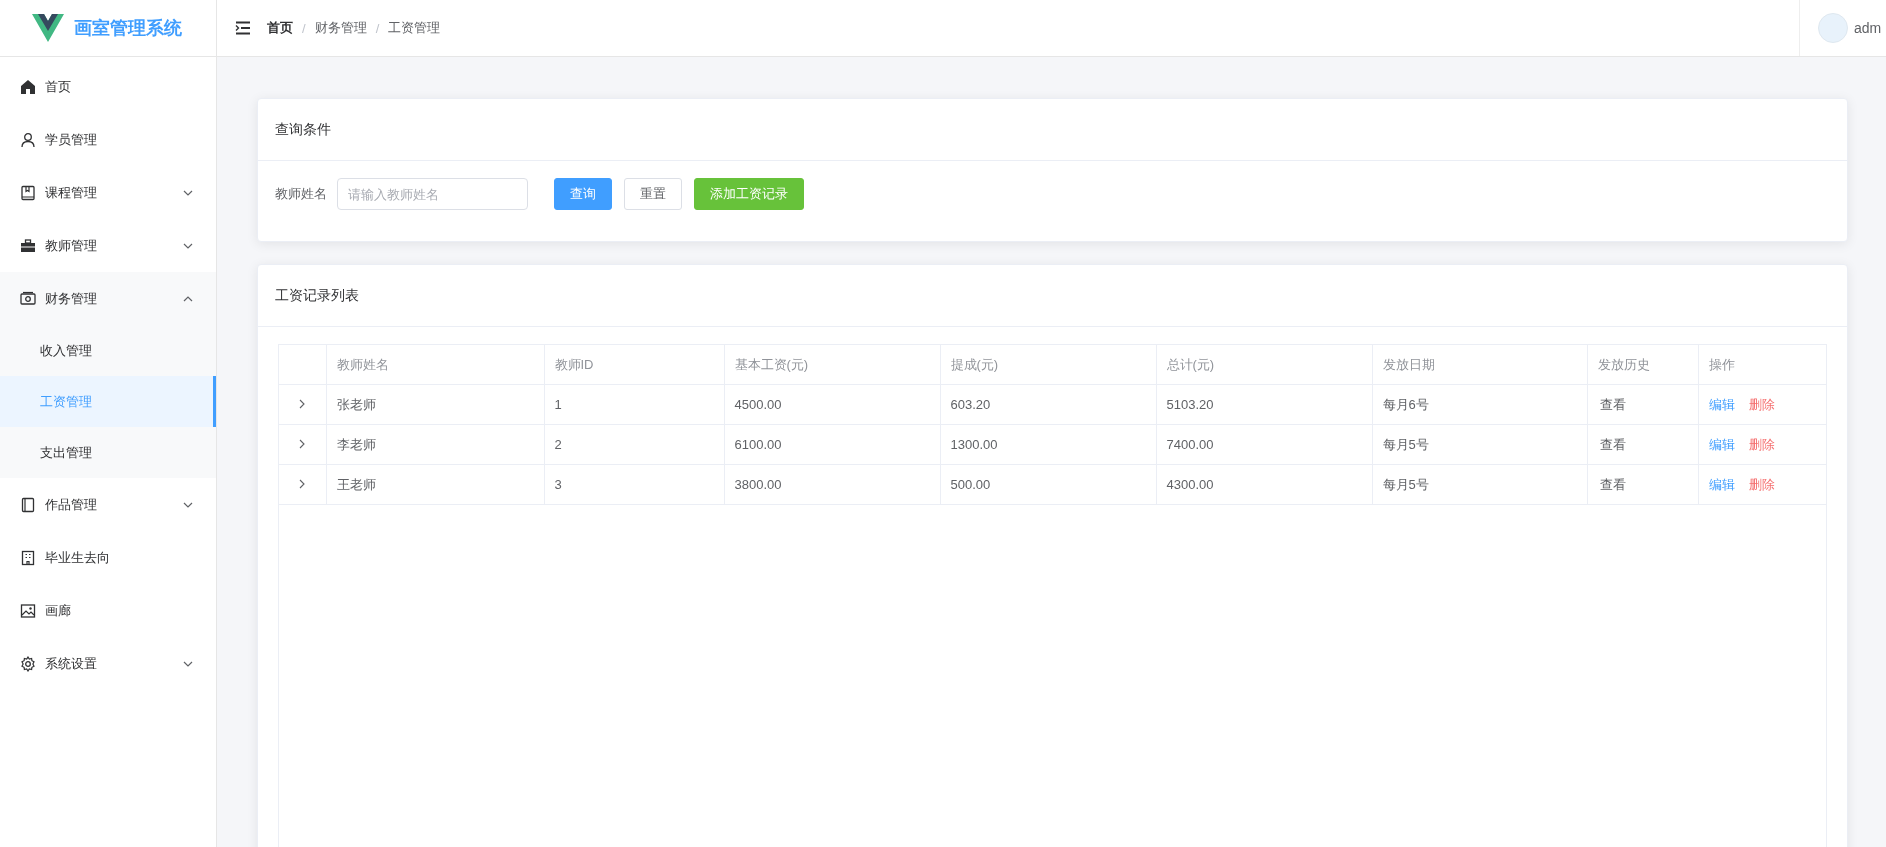  What do you see at coordinates (634, 404) in the screenshot?
I see `table-cell: 1` at bounding box center [634, 404].